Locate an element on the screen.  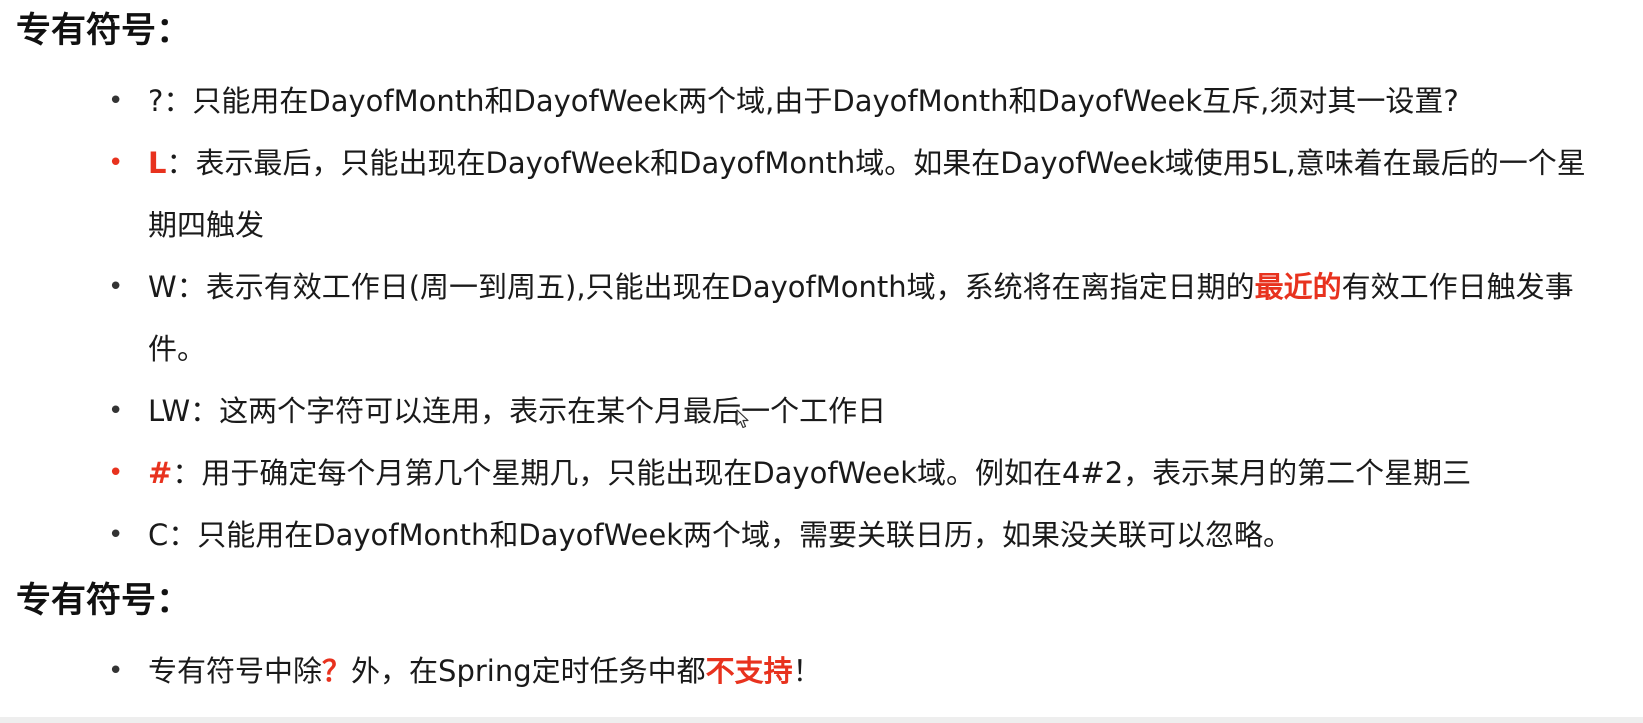
section-heading-special-symbols: 专有符号： is located at coordinates (104, 31).